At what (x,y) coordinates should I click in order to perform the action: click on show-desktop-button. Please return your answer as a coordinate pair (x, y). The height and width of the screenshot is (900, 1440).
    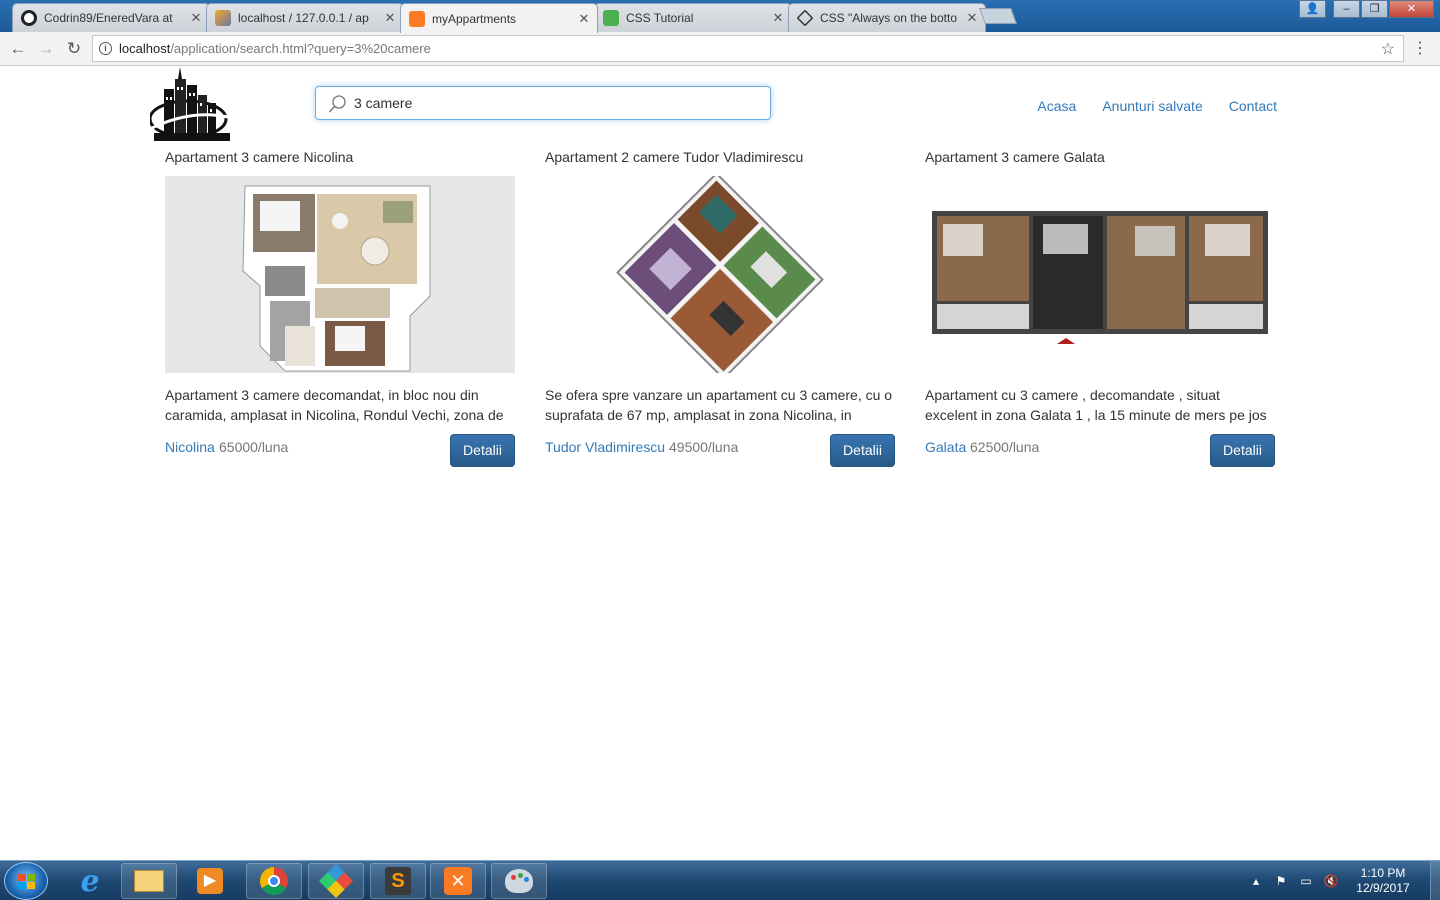
    Looking at the image, I should click on (1435, 880).